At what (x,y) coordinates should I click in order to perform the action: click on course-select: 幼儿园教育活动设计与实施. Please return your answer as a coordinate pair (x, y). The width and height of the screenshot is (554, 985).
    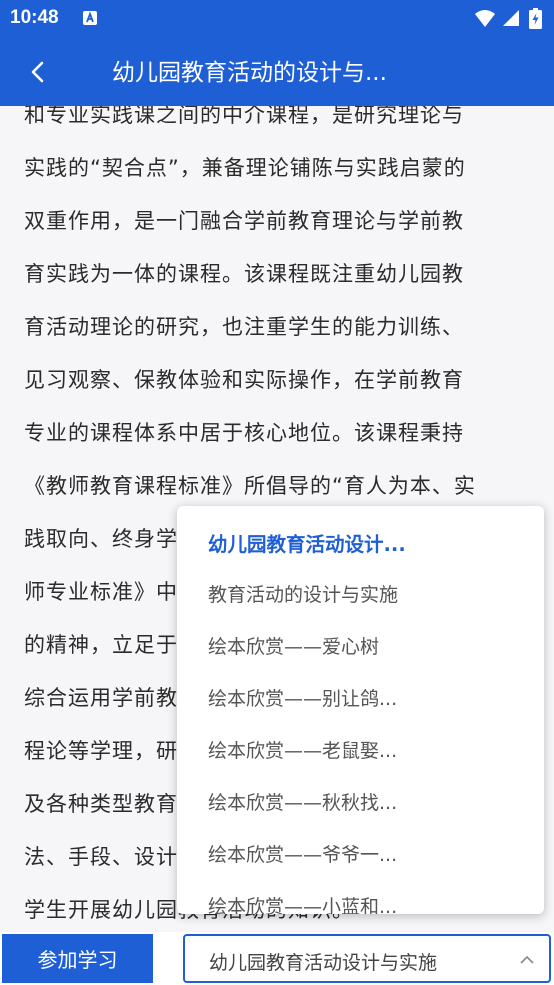
    Looking at the image, I should click on (367, 958).